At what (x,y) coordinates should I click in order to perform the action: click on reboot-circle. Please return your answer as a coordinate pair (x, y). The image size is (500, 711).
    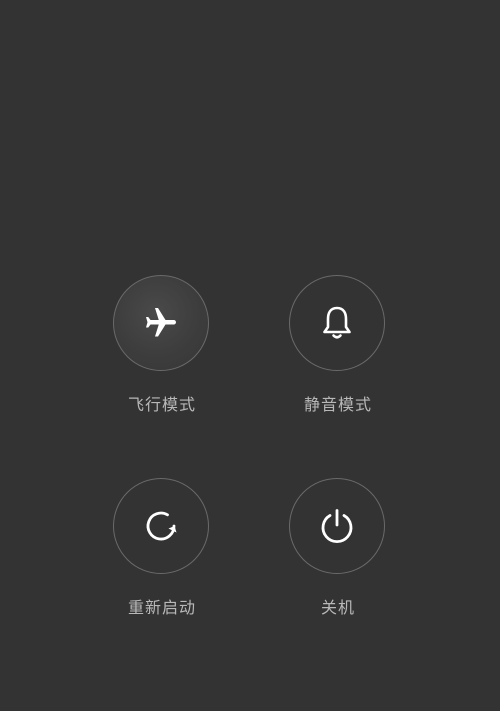
    Looking at the image, I should click on (161, 526).